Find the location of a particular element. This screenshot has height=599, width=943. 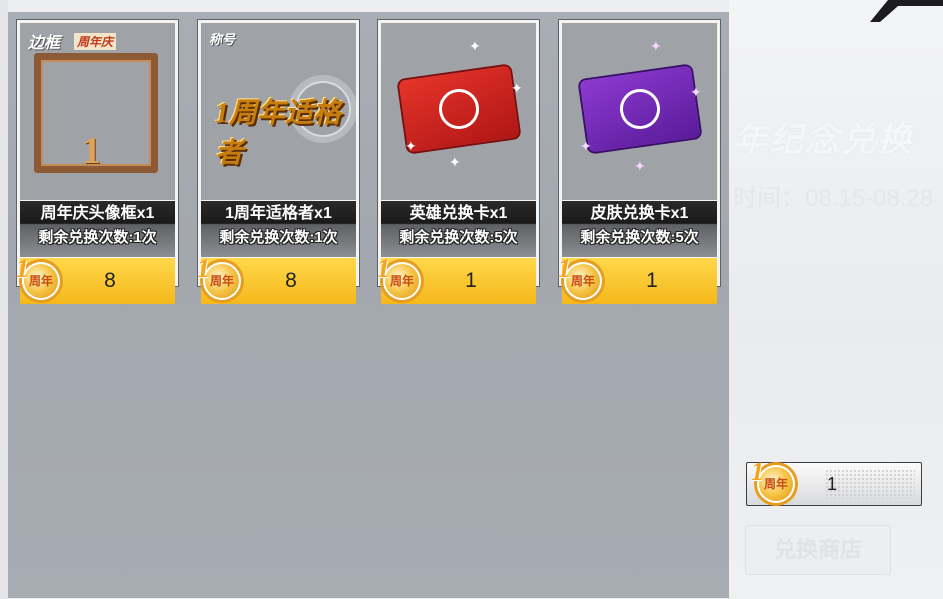

item-info: 英雄兑换卡x1 剩余兑换次数:5次 is located at coordinates (458, 229).